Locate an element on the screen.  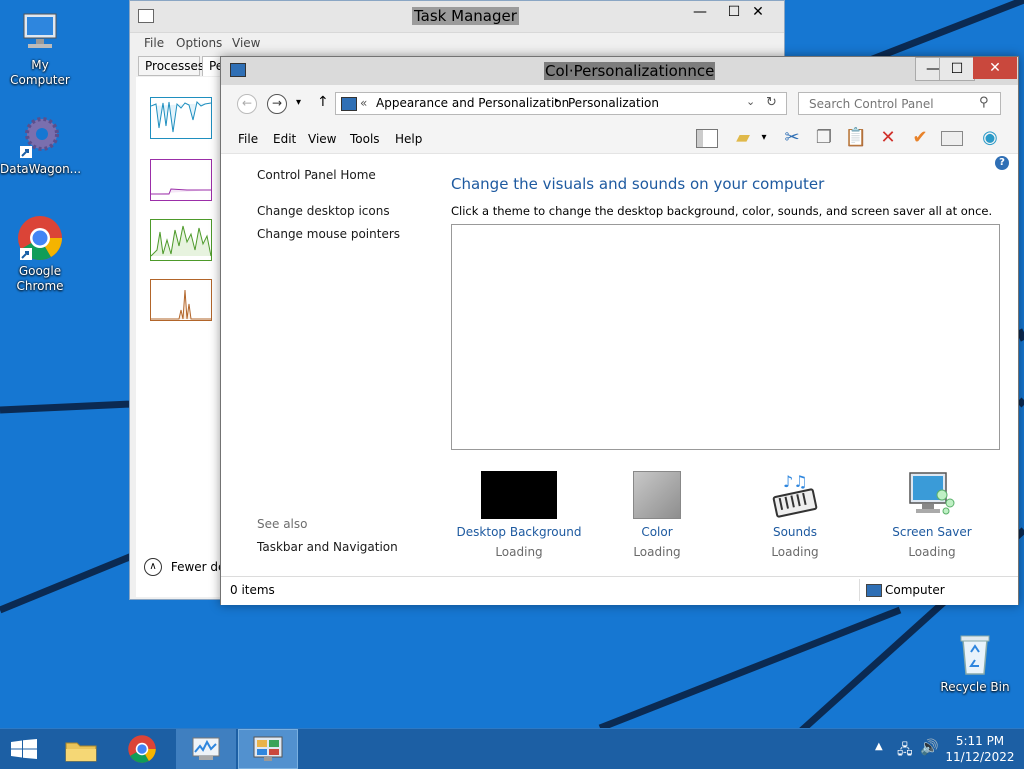
refresh-icon: ↻ is located at coordinates (771, 102).